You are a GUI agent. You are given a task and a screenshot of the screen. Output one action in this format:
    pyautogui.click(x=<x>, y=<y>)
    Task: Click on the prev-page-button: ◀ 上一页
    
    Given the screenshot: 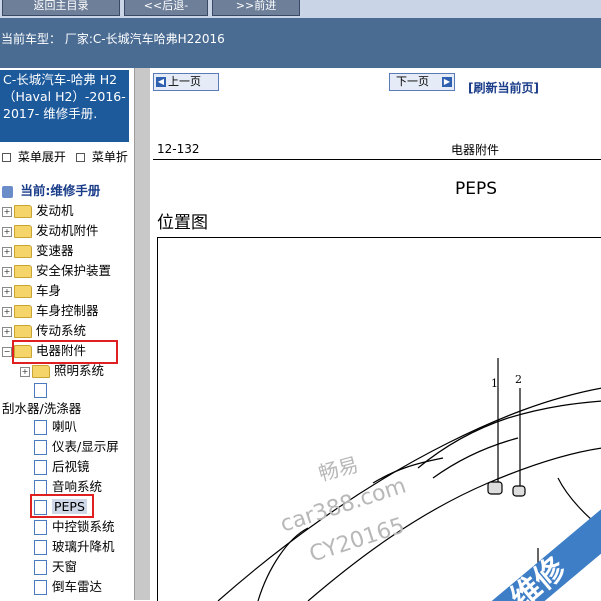 What is the action you would take?
    pyautogui.click(x=186, y=82)
    